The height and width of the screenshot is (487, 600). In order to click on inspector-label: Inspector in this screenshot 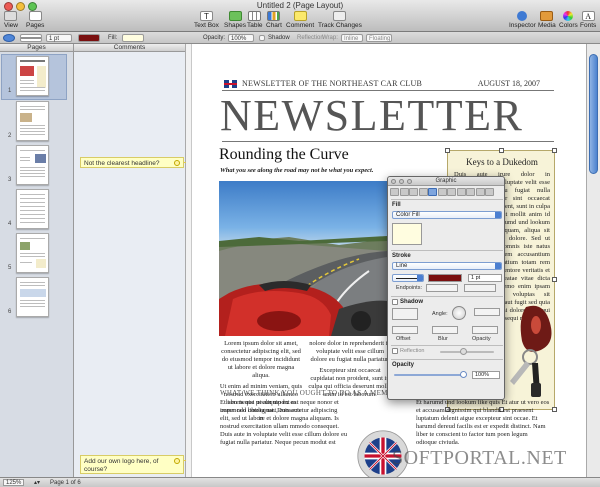, I will do `click(522, 25)`.